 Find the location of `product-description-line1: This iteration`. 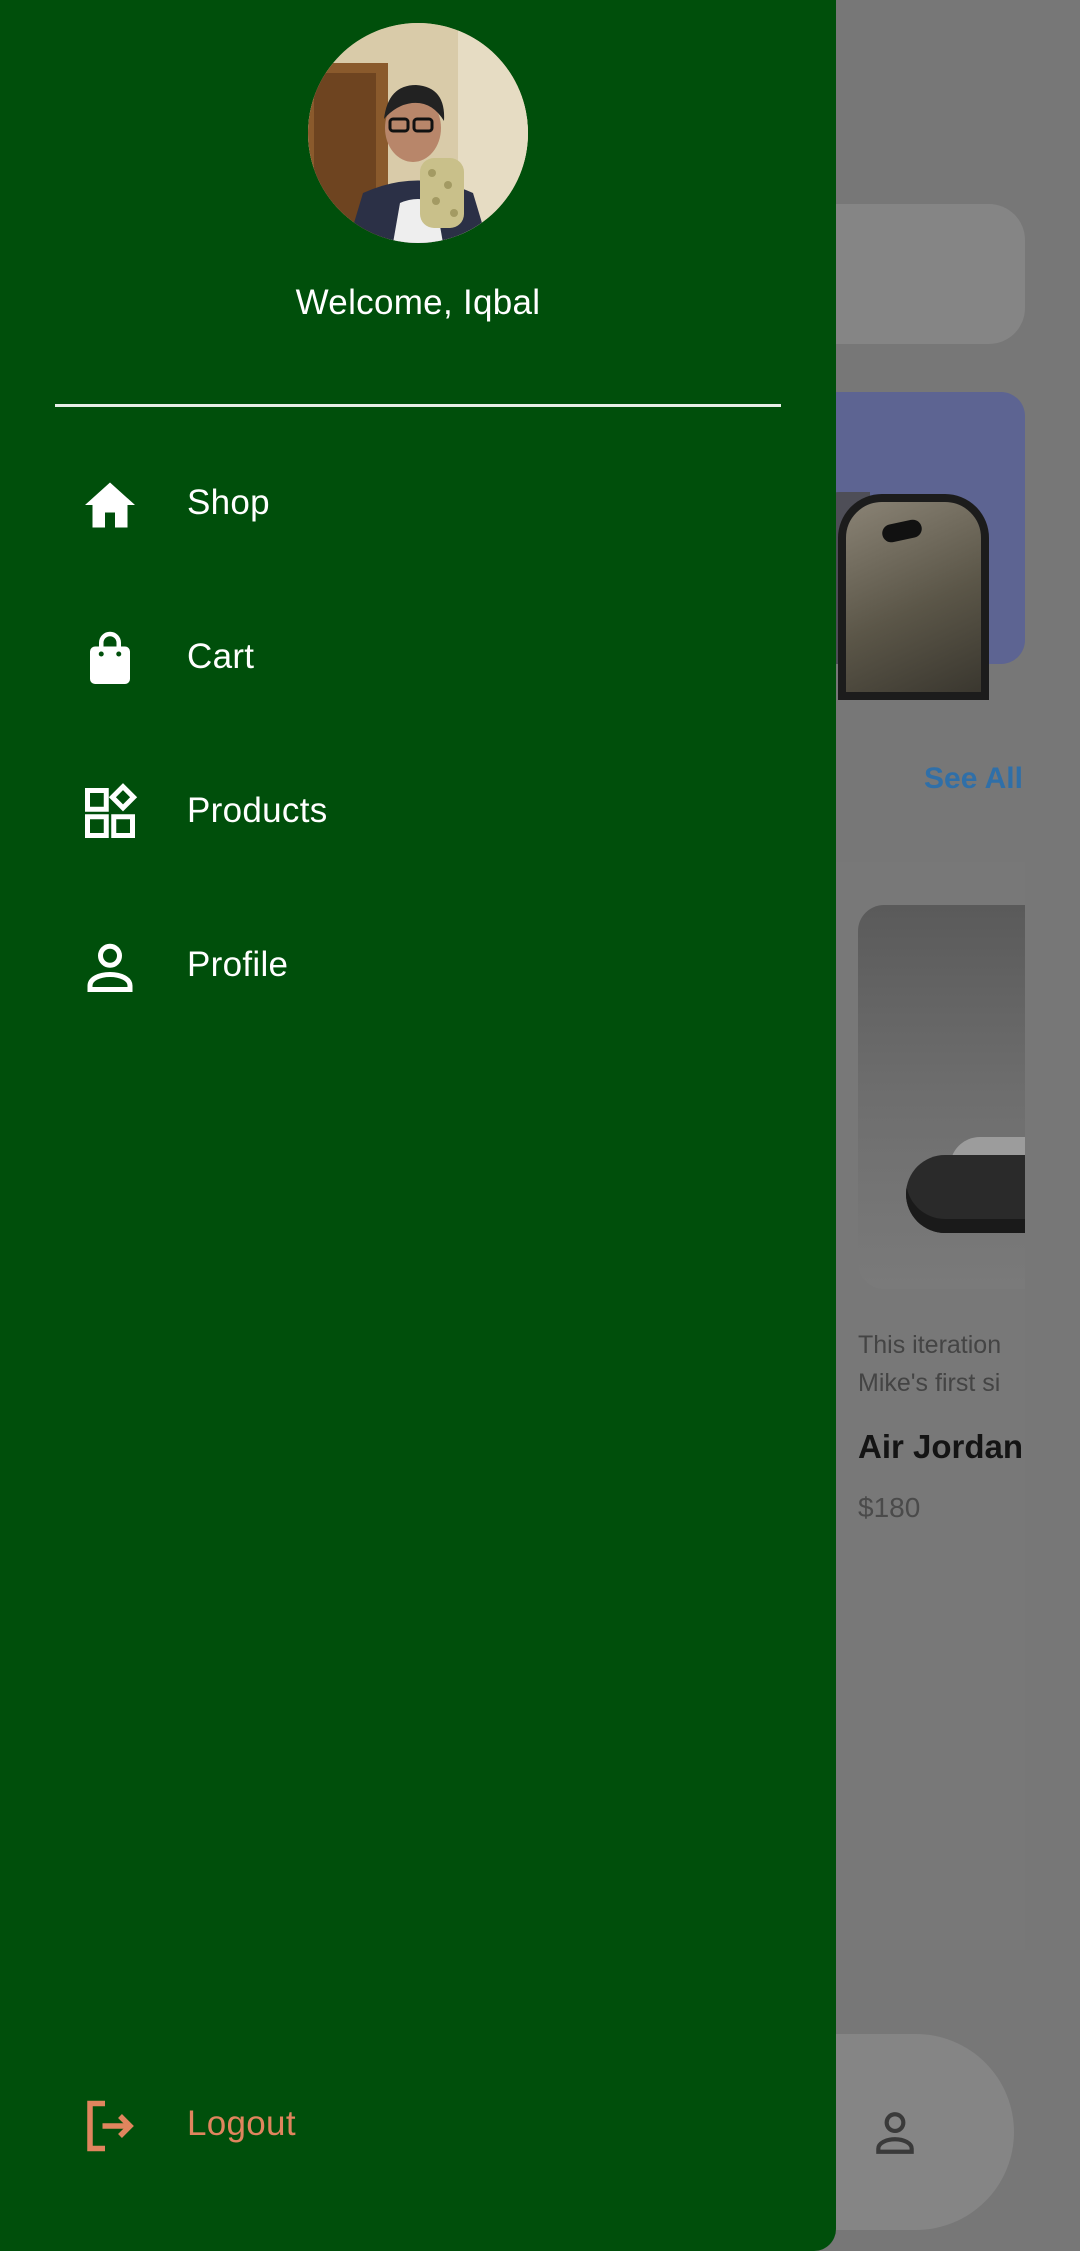

product-description-line1: This iteration is located at coordinates (930, 1345).